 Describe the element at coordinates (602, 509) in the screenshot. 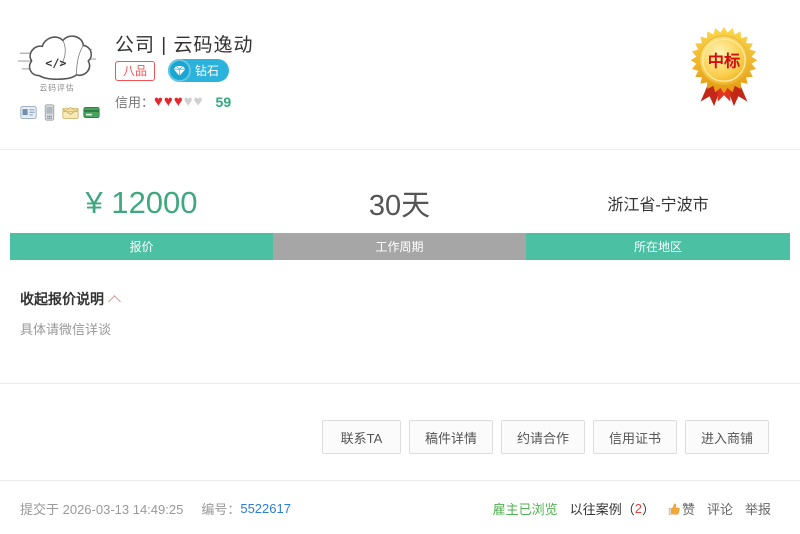

I see `past-cases-prefix: 以往案例（` at that location.